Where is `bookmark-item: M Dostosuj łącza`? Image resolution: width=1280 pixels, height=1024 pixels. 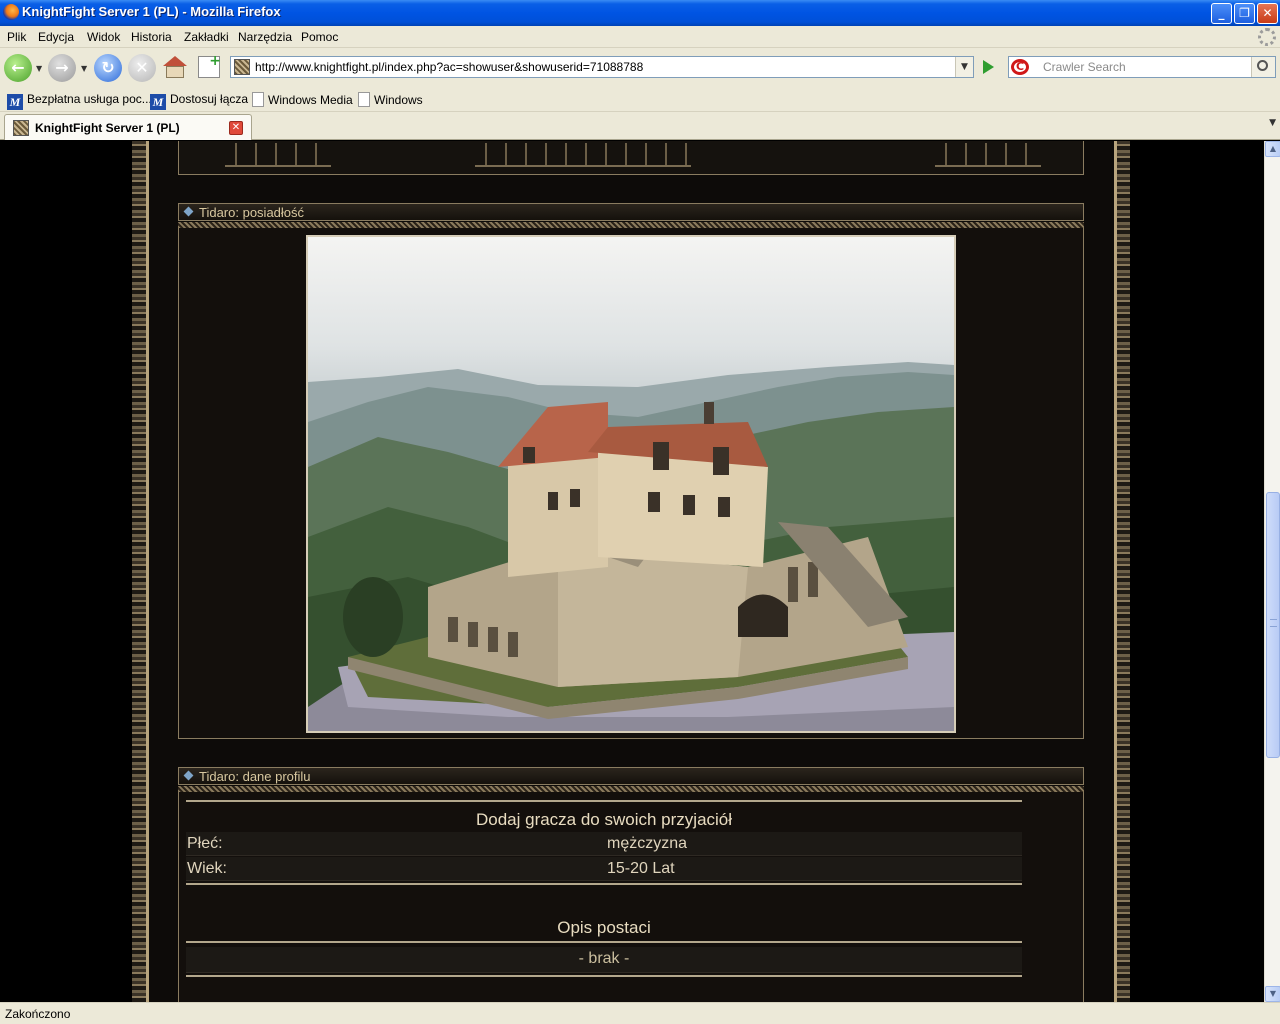
bookmark-item: M Dostosuj łącza is located at coordinates (199, 101).